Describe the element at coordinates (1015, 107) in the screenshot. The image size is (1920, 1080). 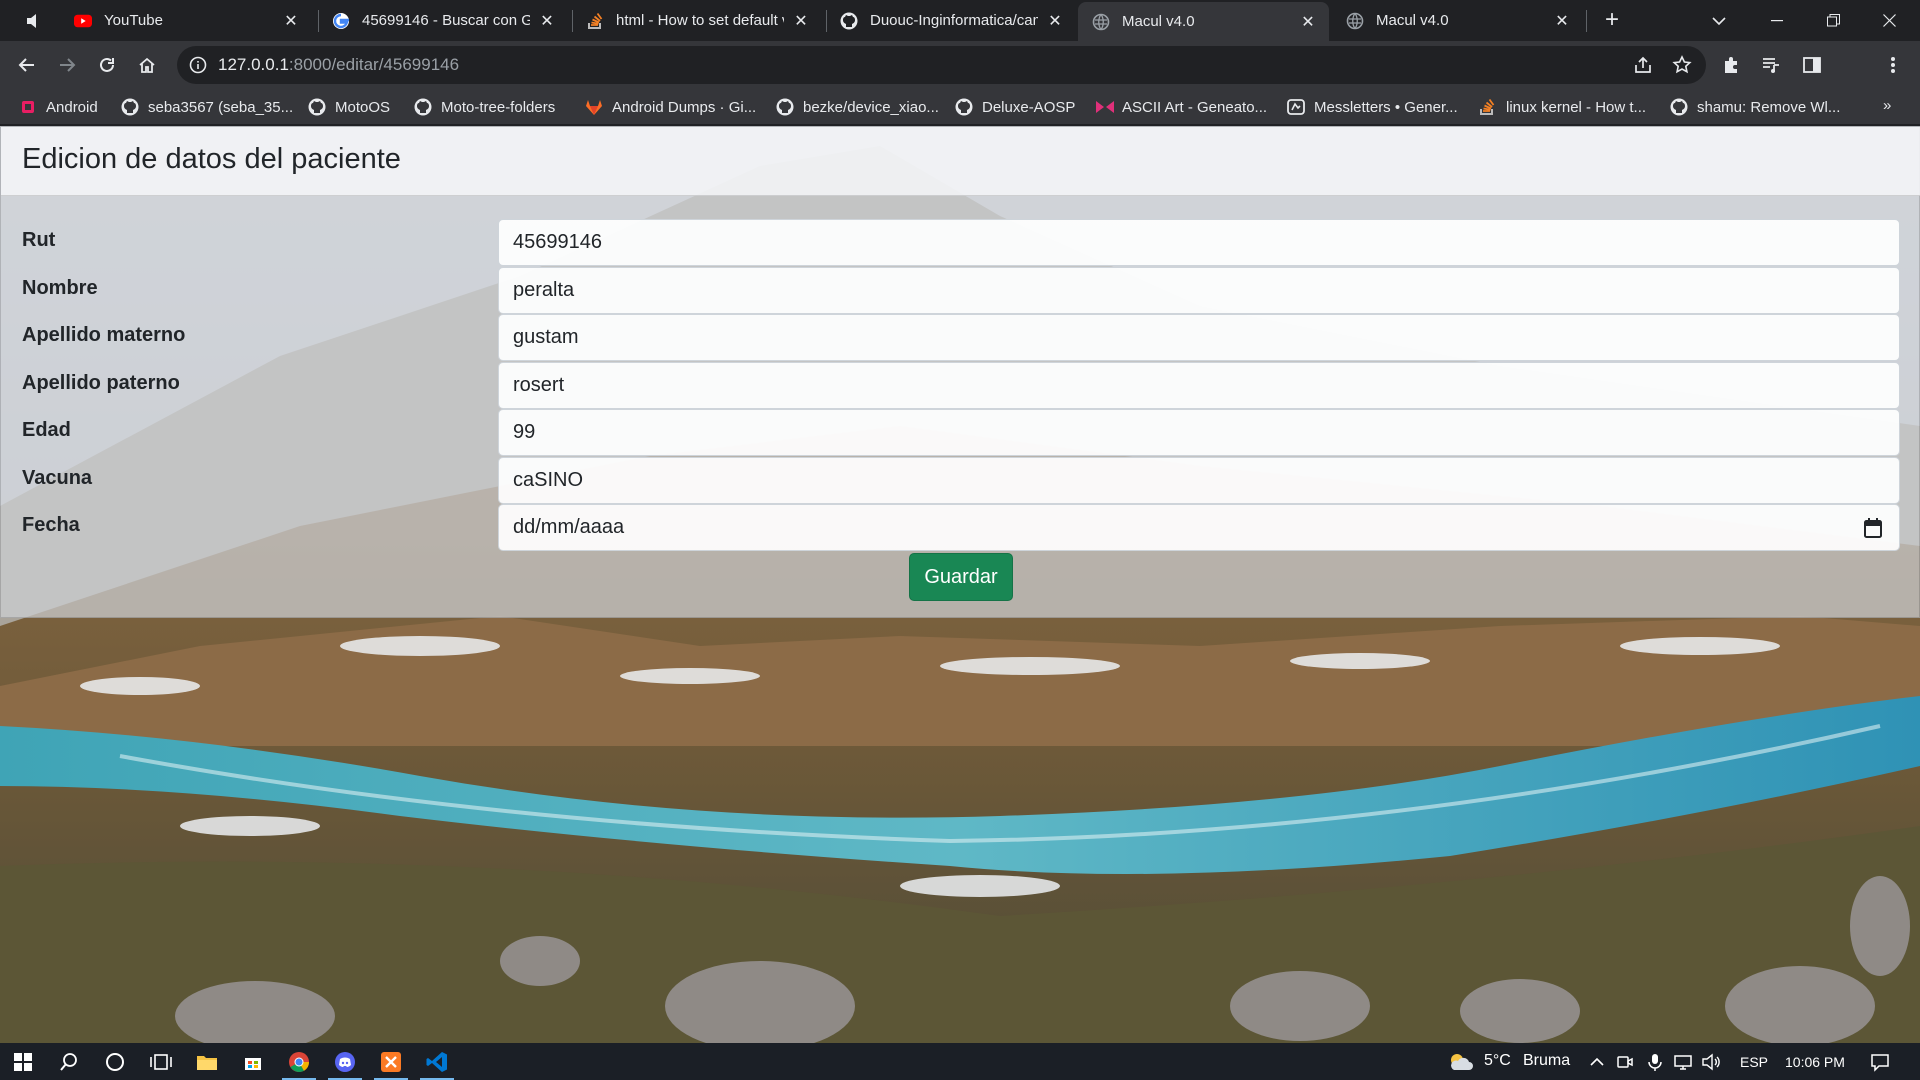
I see `bookmark-deluxe-aosp: Deluxe-AOSP` at that location.